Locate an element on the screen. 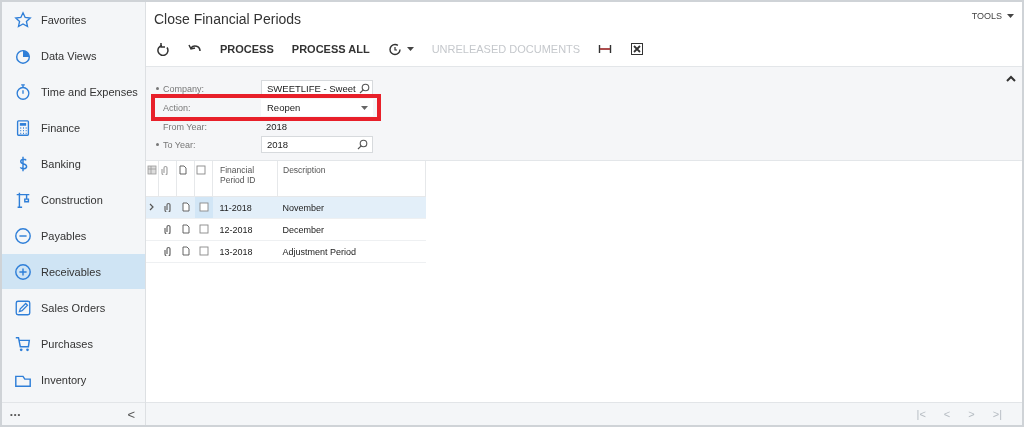  sidebar-item: Receivables is located at coordinates (73, 271).